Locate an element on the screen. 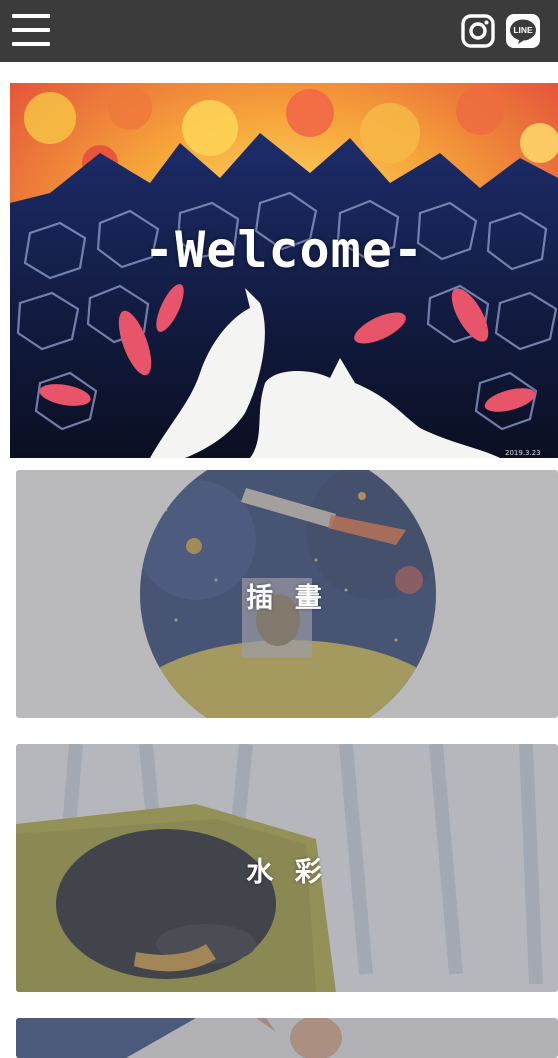 This screenshot has width=558, height=1058. hamburger-menu-icon is located at coordinates (31, 30).